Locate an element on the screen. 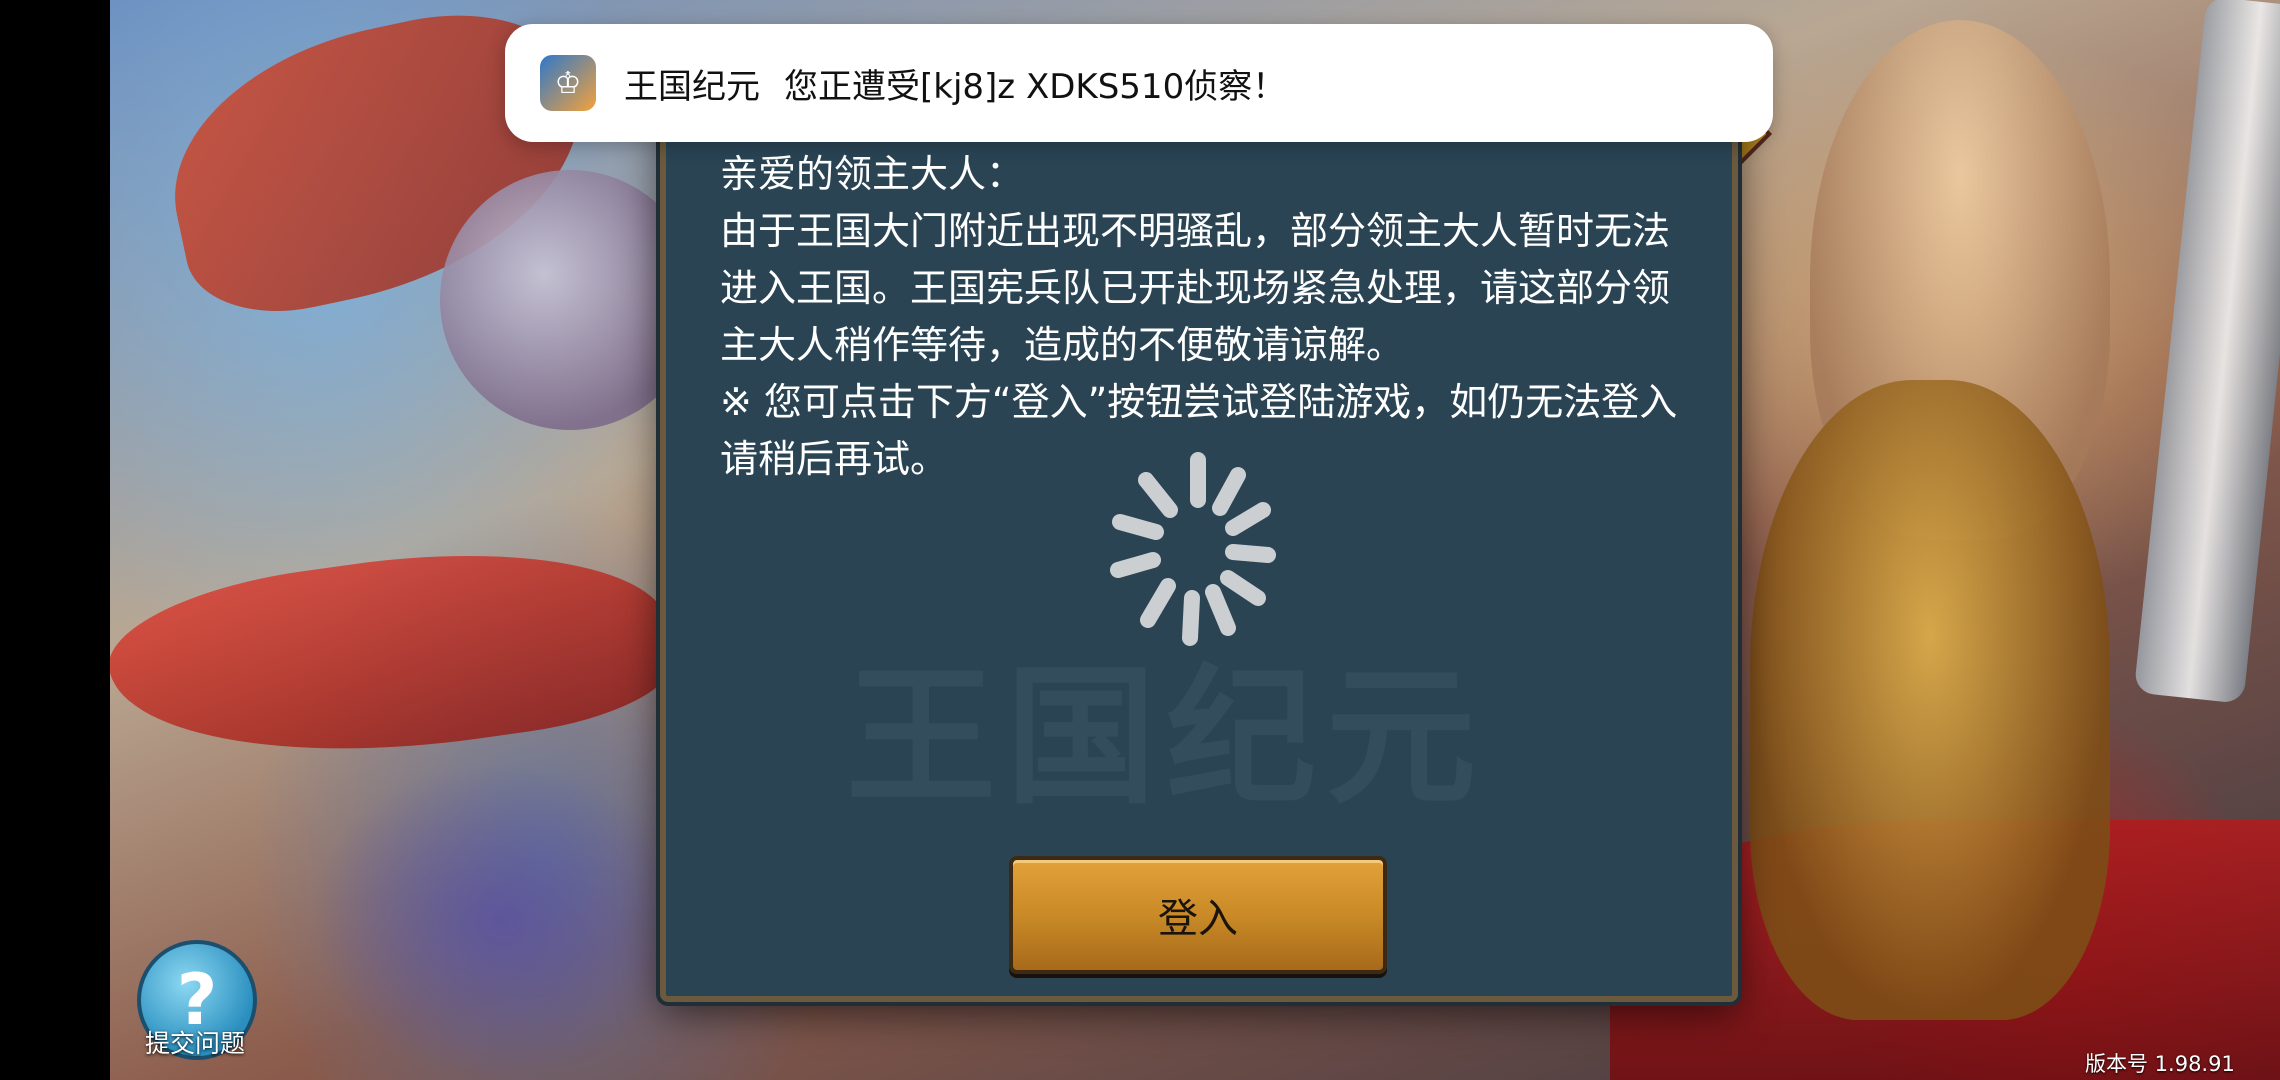 This screenshot has width=2280, height=1080. red-banner-art is located at coordinates (395, 655).